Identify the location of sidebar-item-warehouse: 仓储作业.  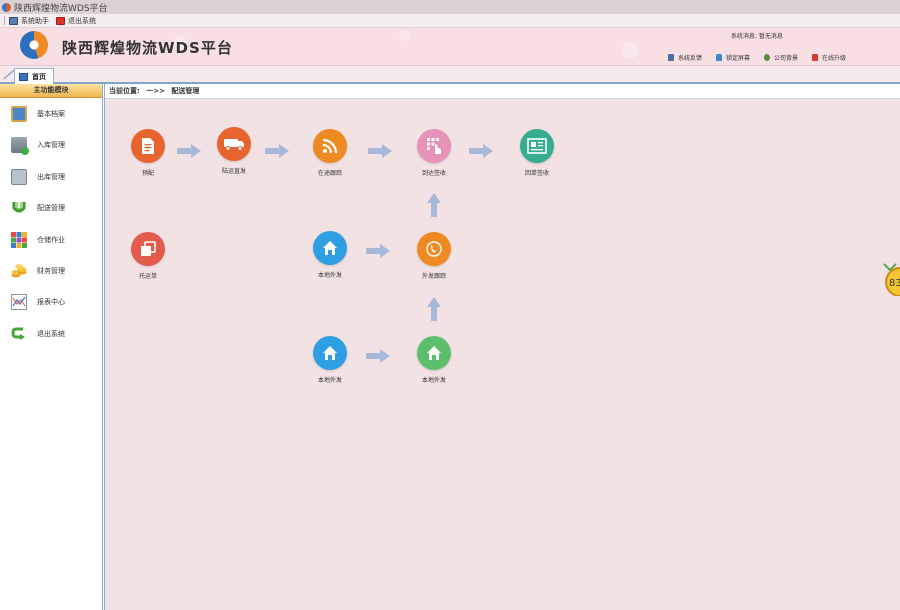
(51, 240).